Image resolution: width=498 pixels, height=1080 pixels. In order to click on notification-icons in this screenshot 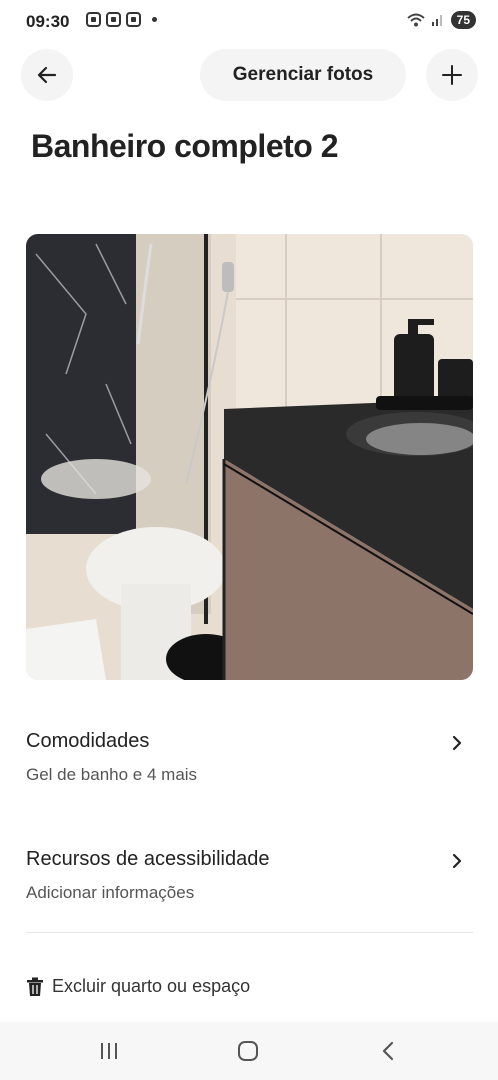, I will do `click(121, 19)`.